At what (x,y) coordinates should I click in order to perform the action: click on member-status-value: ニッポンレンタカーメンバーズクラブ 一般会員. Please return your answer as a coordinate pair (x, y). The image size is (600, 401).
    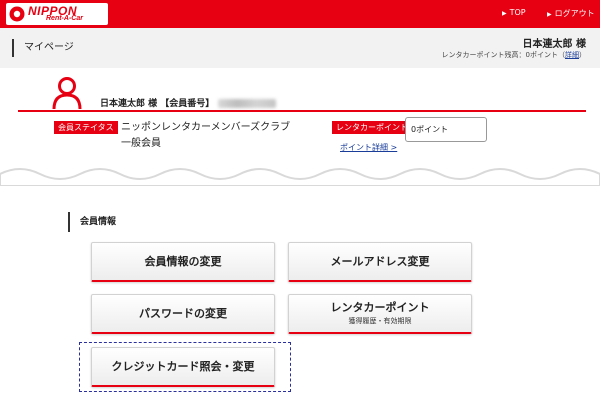
    Looking at the image, I should click on (206, 135).